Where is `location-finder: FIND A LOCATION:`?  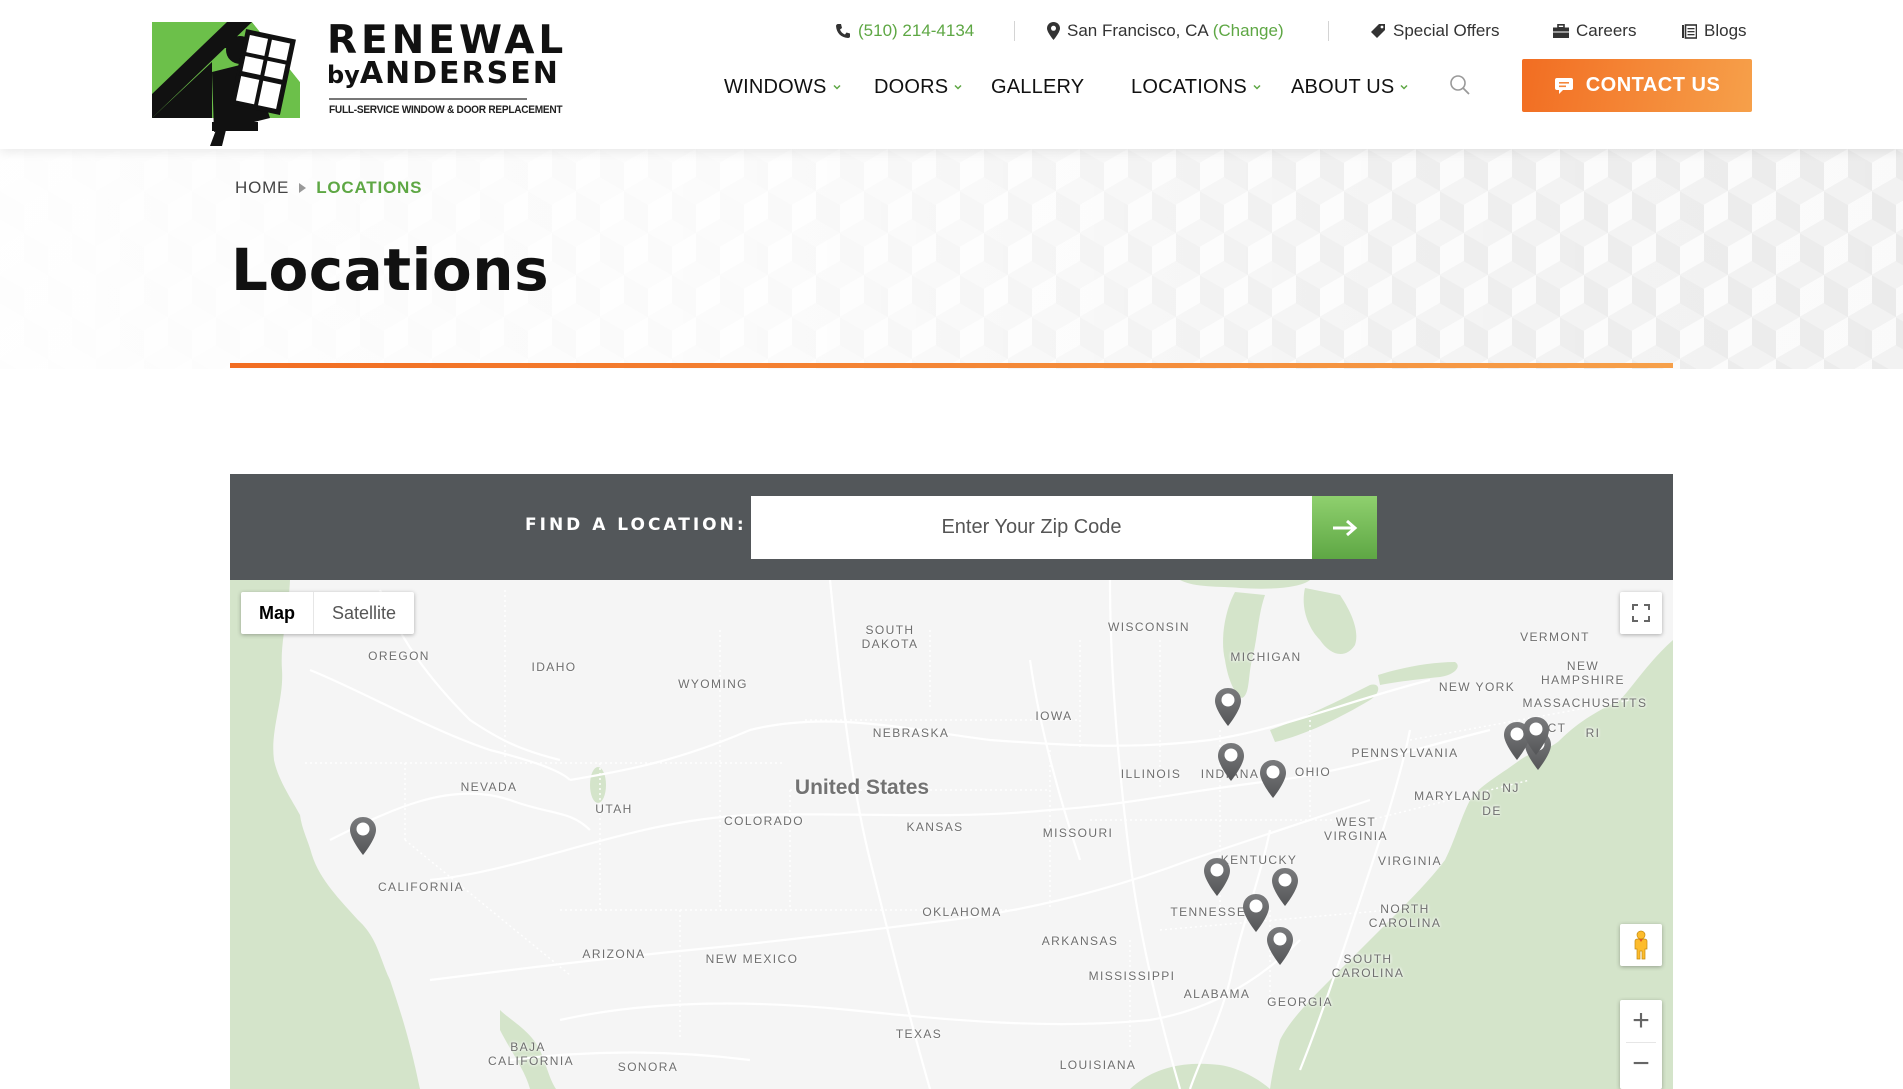
location-finder: FIND A LOCATION: is located at coordinates (951, 527).